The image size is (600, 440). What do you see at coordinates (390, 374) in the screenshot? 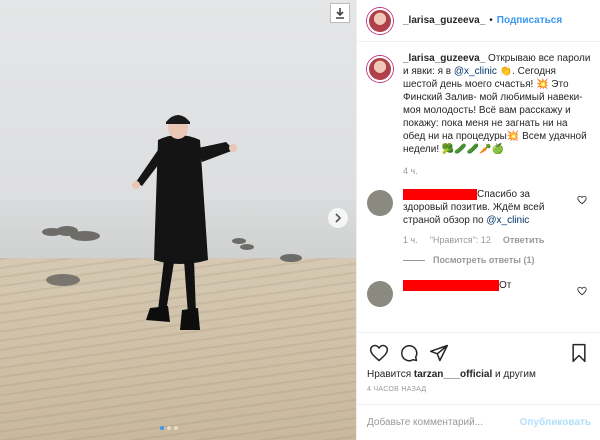
I see `likes-prefix: Нравится` at bounding box center [390, 374].